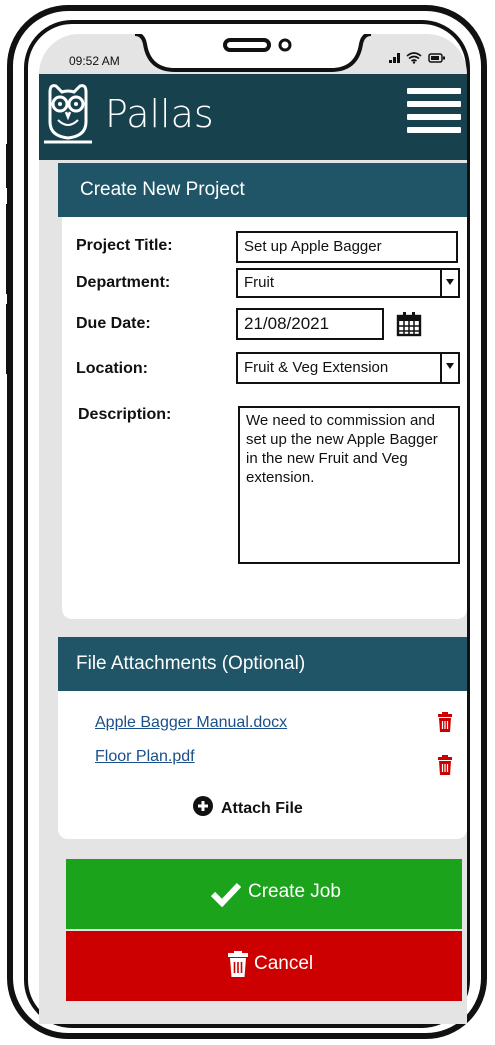  Describe the element at coordinates (253, 53) in the screenshot. I see `phone-notch` at that location.